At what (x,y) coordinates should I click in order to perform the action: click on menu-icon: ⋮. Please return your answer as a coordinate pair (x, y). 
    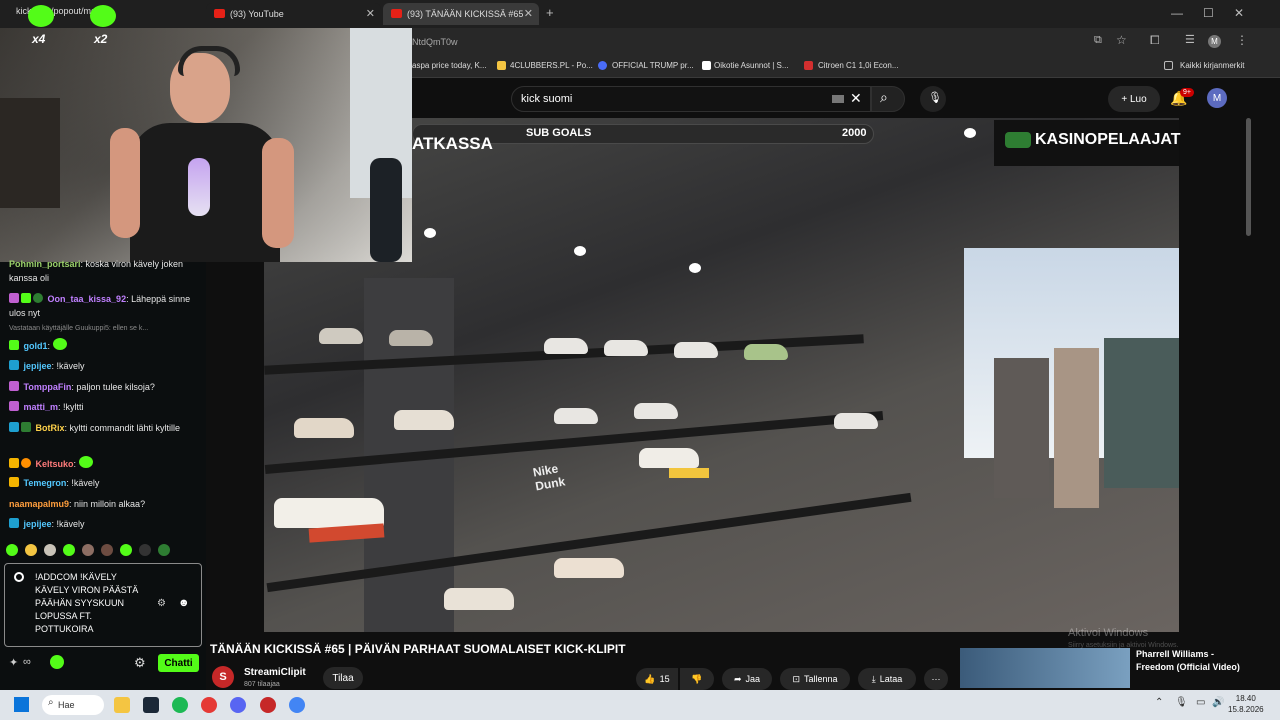
    Looking at the image, I should click on (1242, 40).